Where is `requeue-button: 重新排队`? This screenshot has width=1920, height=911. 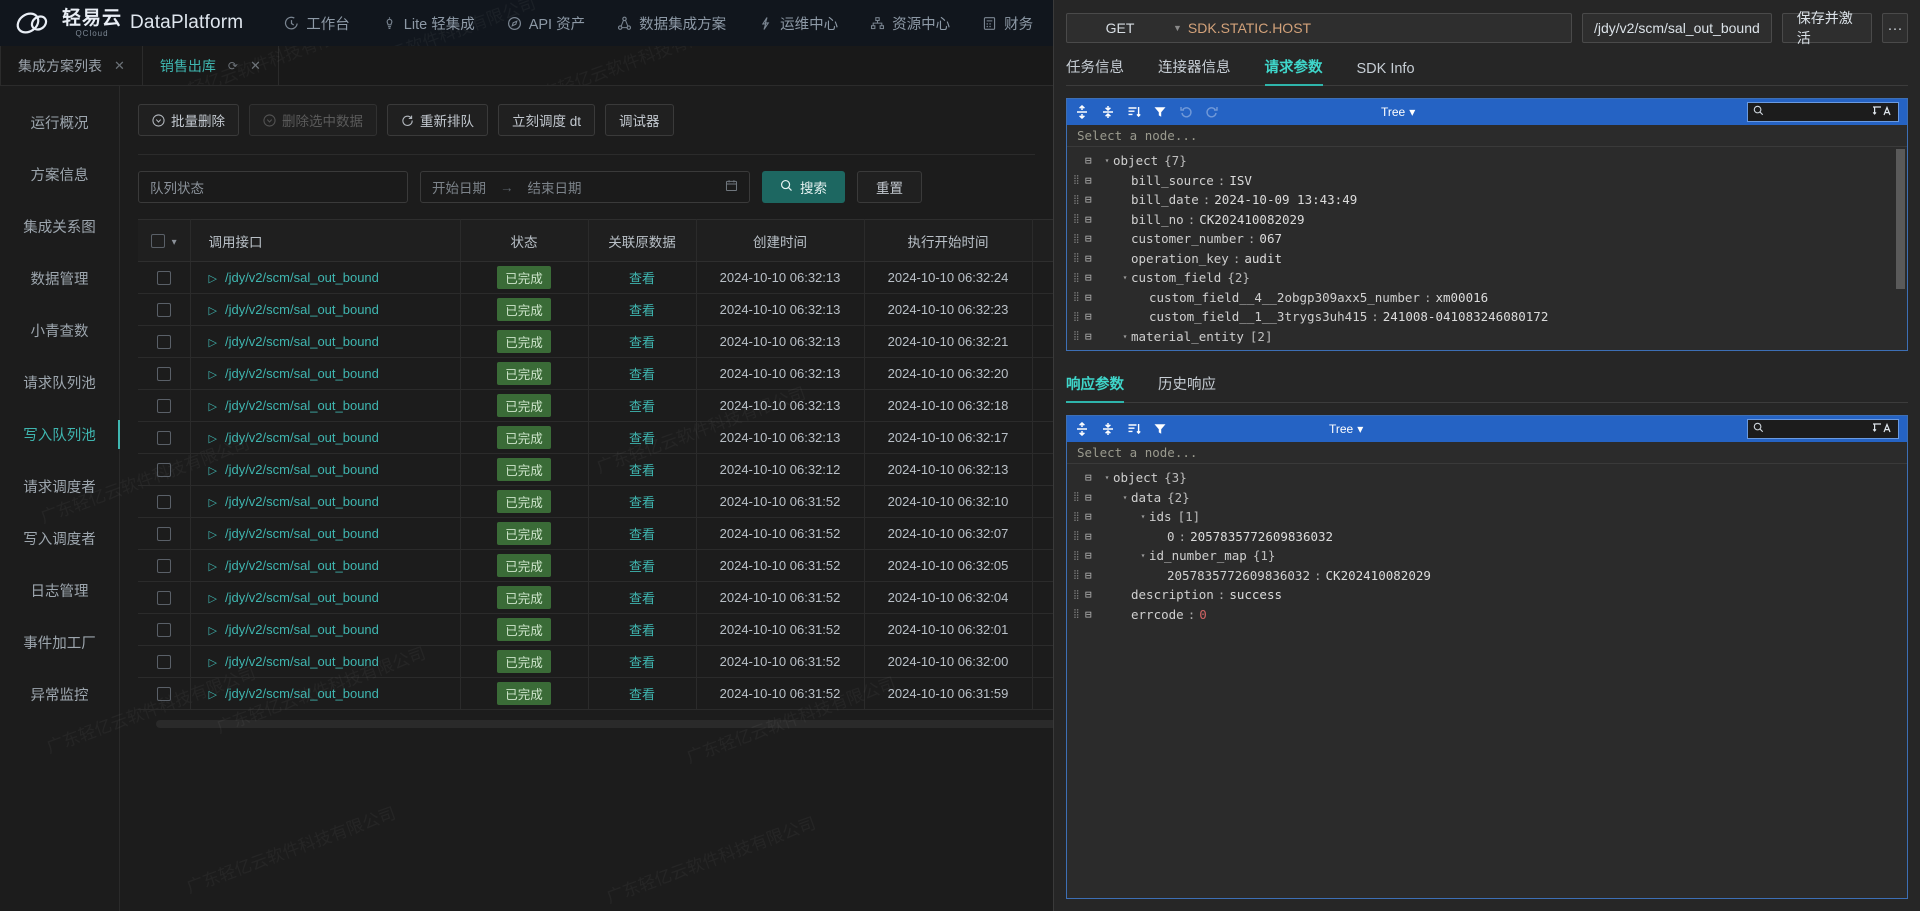
requeue-button: 重新排队 is located at coordinates (437, 120).